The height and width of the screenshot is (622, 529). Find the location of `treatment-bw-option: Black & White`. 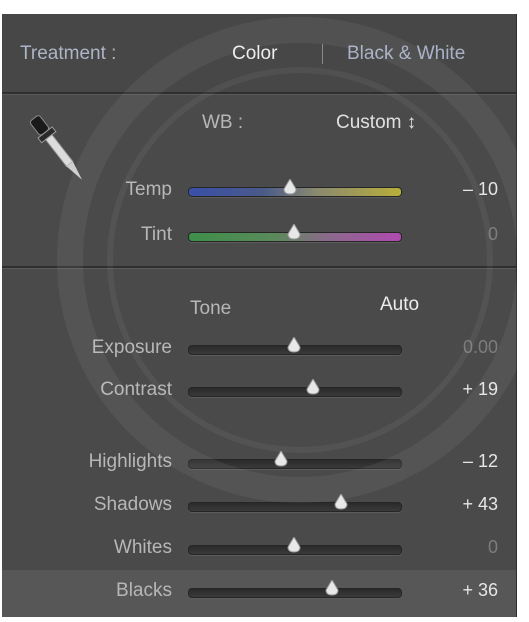

treatment-bw-option: Black & White is located at coordinates (406, 54).